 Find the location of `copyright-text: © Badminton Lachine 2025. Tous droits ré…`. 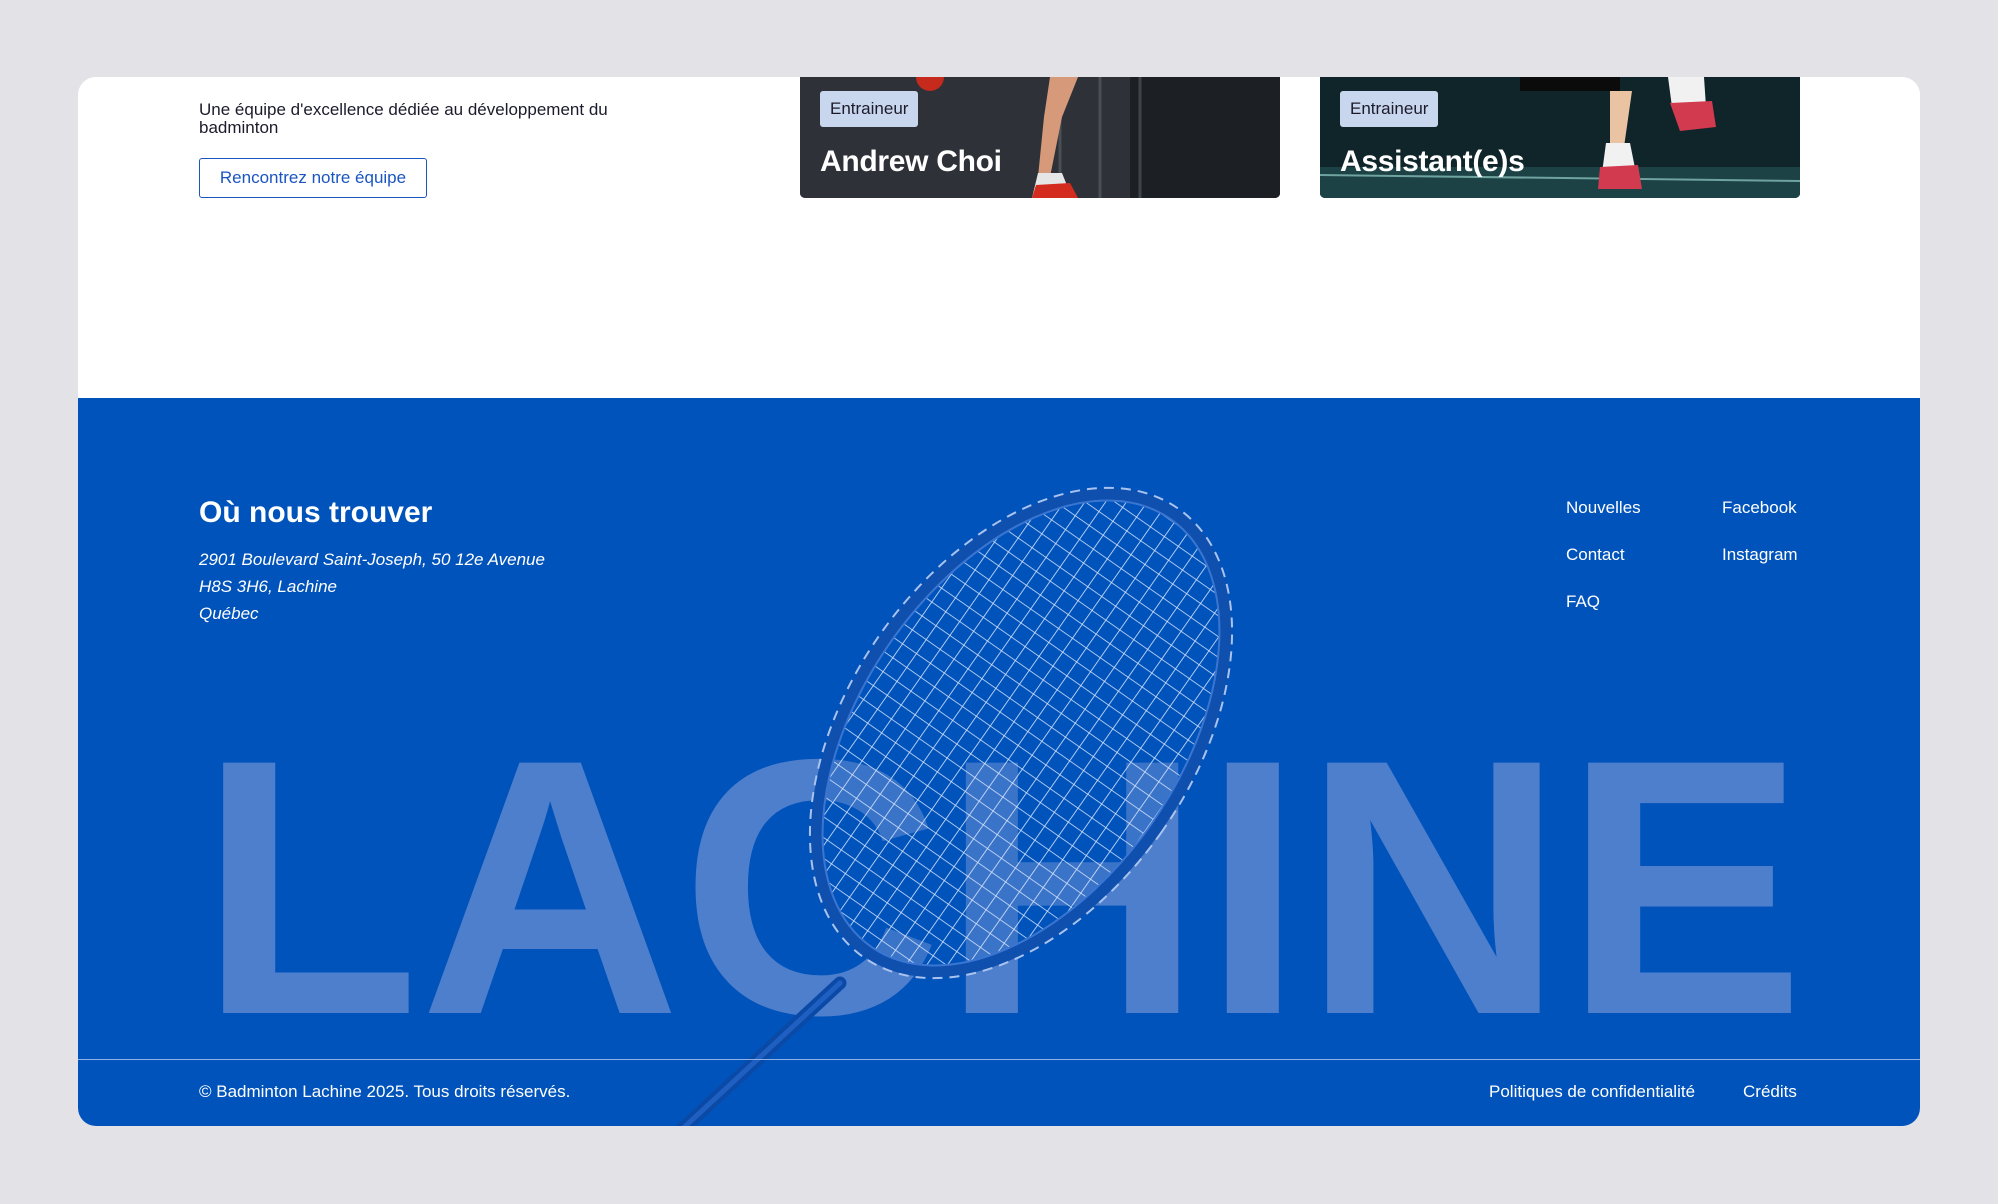

copyright-text: © Badminton Lachine 2025. Tous droits ré… is located at coordinates (385, 1091).